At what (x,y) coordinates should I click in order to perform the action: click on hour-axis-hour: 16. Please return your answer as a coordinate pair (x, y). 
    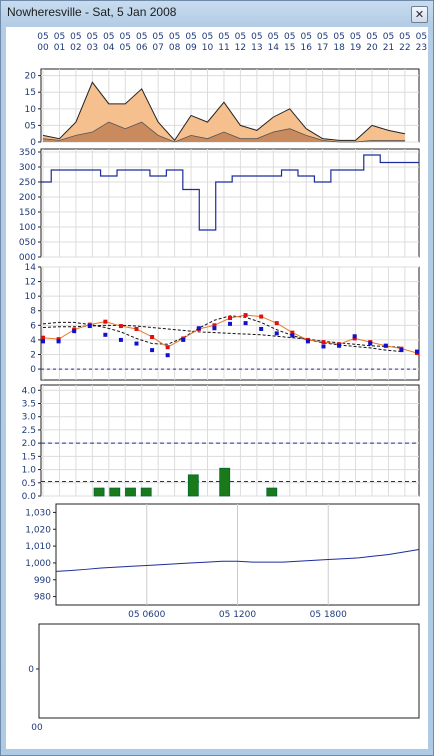
    Looking at the image, I should click on (306, 48).